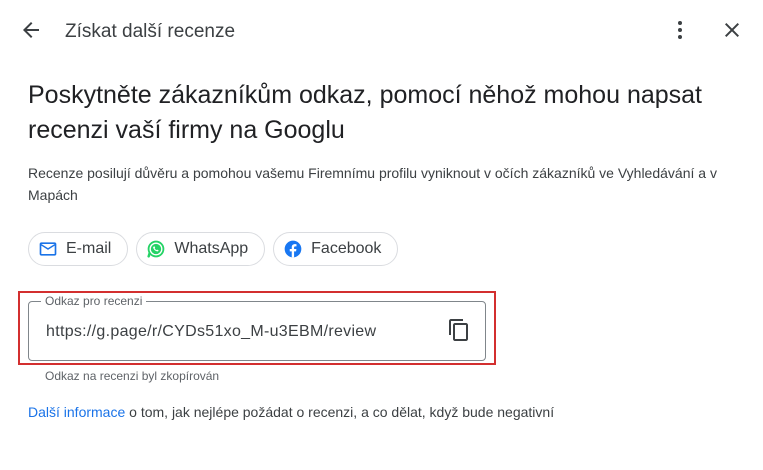  I want to click on review-link-value: https://g.page/r/CYDs51xo_M-u3EBM/review, so click(211, 332).